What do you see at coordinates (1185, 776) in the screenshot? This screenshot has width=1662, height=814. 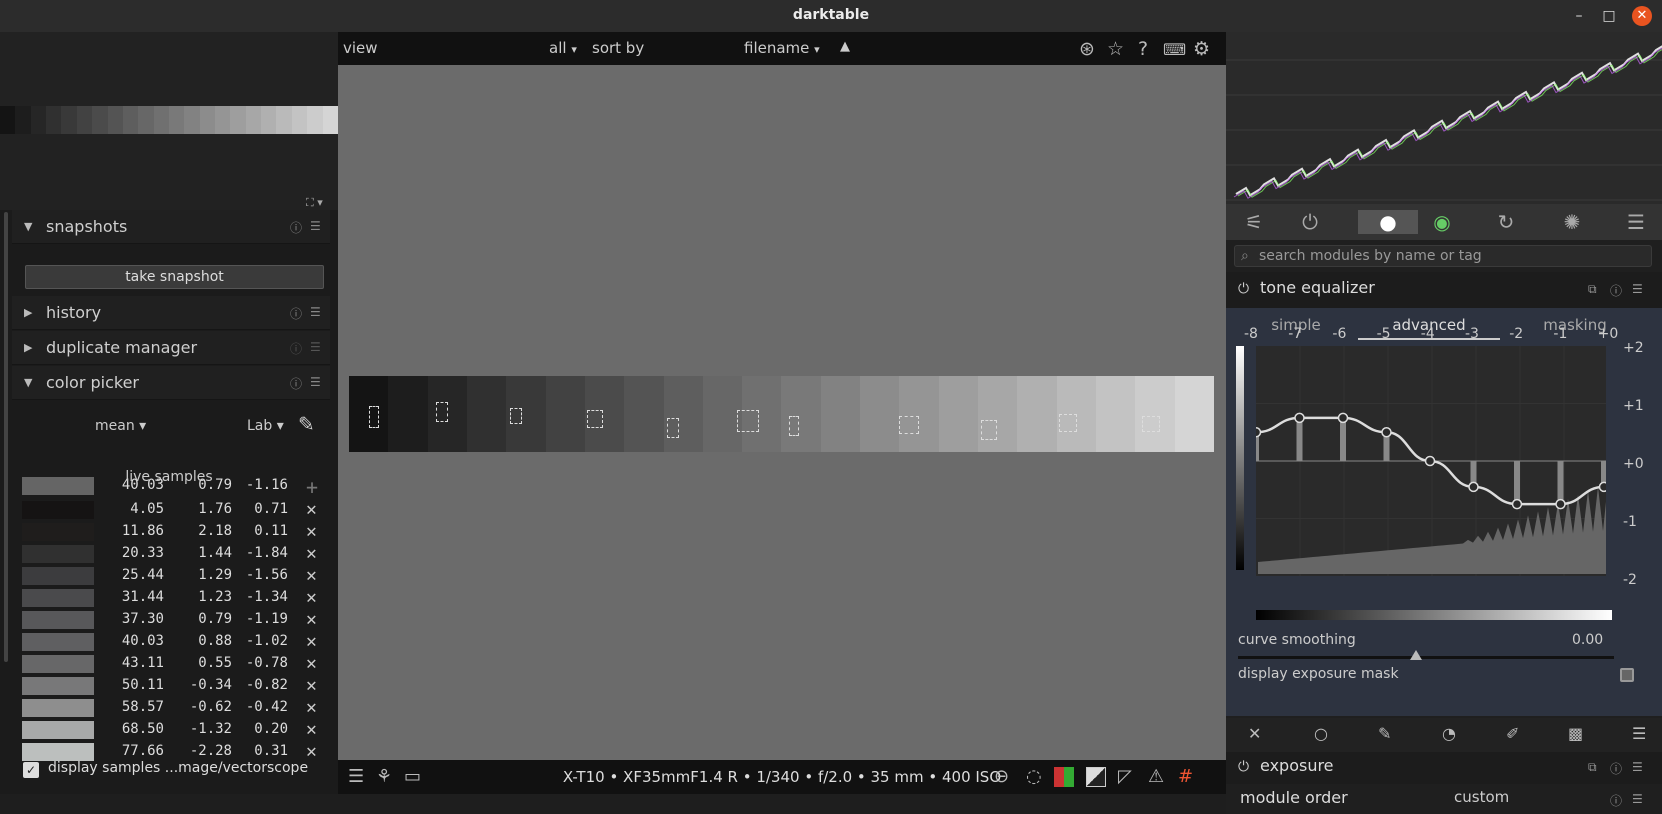 I see `grid-icon: #` at bounding box center [1185, 776].